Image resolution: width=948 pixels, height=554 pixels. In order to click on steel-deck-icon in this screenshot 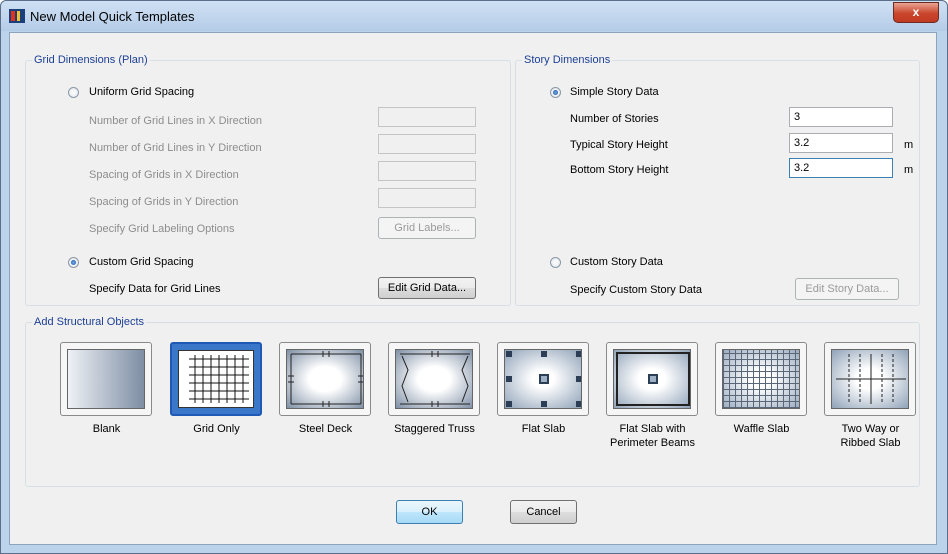, I will do `click(325, 379)`.